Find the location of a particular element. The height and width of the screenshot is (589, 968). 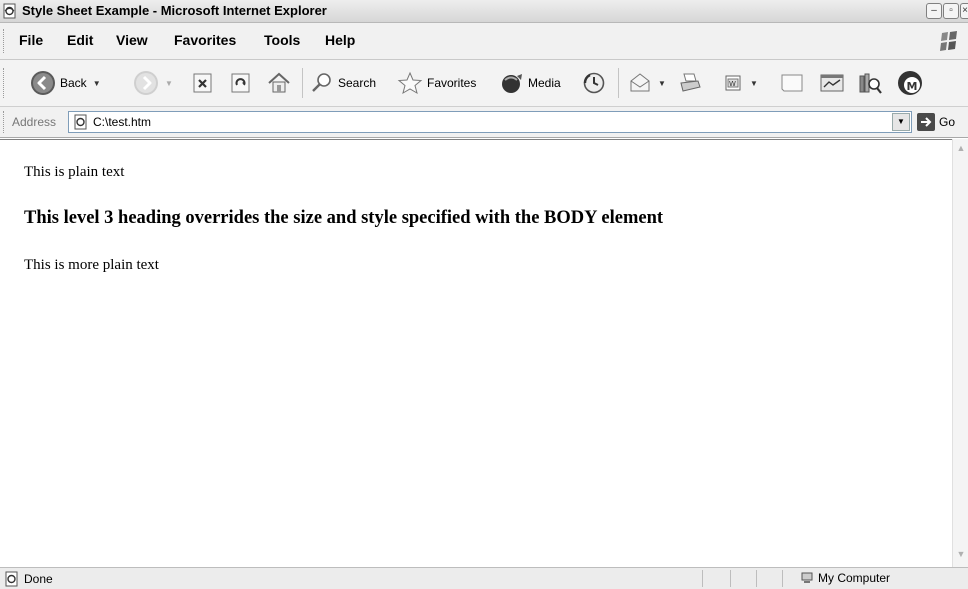

more-plain-text-paragraph: This is more plain text is located at coordinates (91, 265).